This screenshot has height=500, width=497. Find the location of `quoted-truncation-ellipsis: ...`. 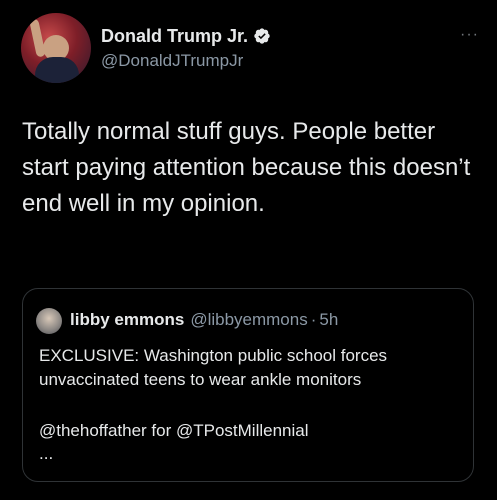

quoted-truncation-ellipsis: ... is located at coordinates (46, 453).